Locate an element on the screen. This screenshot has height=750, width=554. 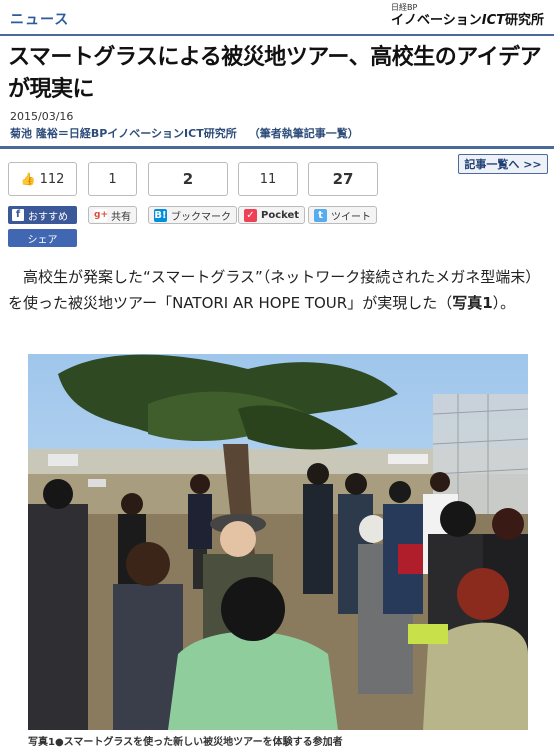
thumbs-up-icon: 👍 is located at coordinates (28, 179).